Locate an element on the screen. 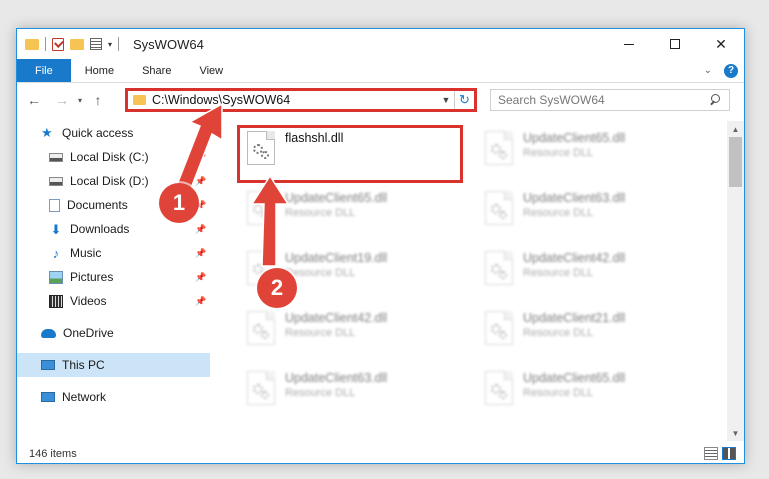 Image resolution: width=769 pixels, height=479 pixels. recent-locations-chevron-icon: ▾ is located at coordinates (80, 100).